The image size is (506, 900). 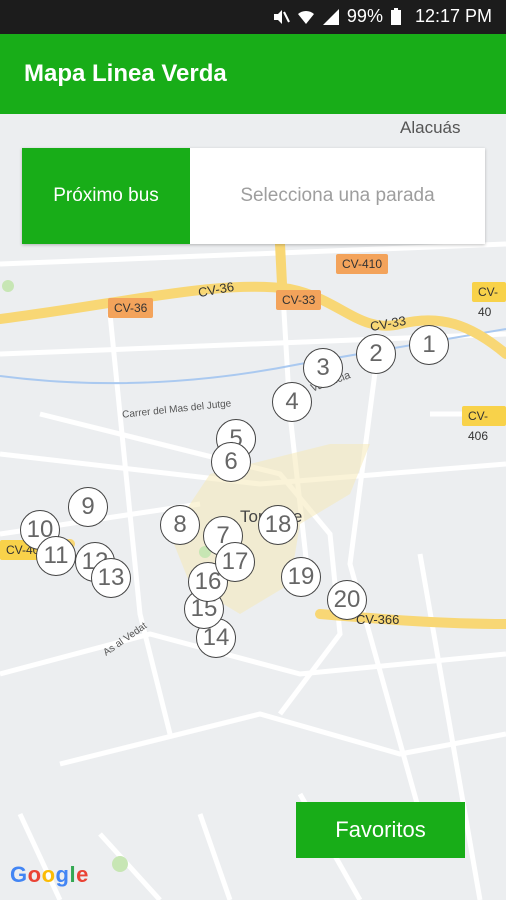 What do you see at coordinates (489, 300) in the screenshot?
I see `road-shield-cv40: CV-40` at bounding box center [489, 300].